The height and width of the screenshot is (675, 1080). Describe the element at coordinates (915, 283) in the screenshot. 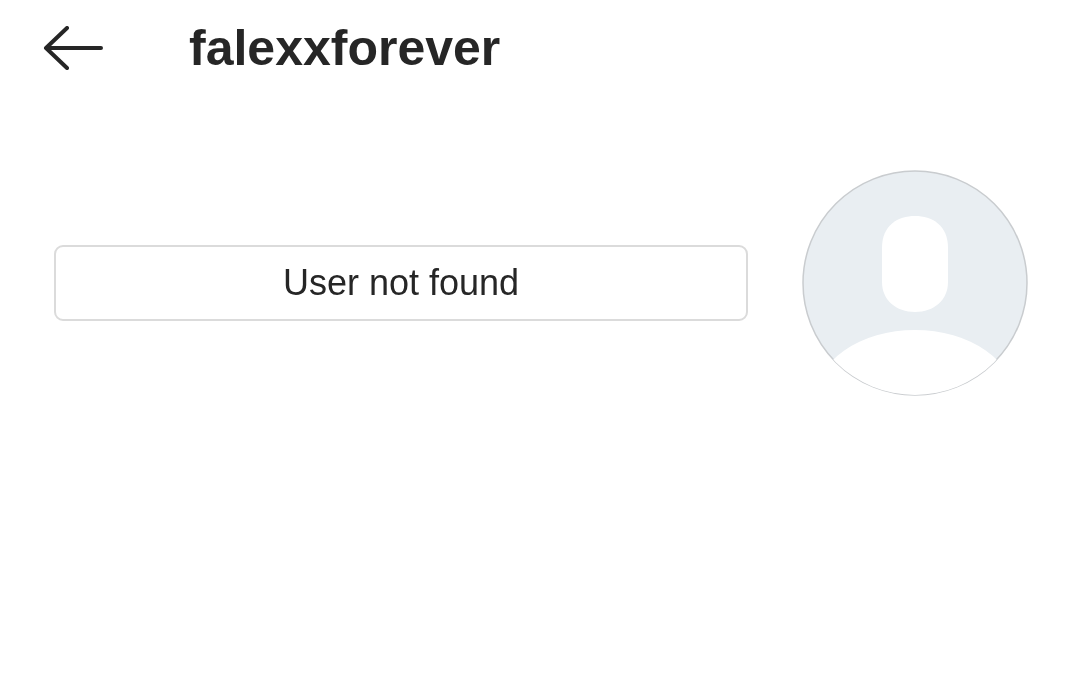

I see `avatar-icon` at that location.